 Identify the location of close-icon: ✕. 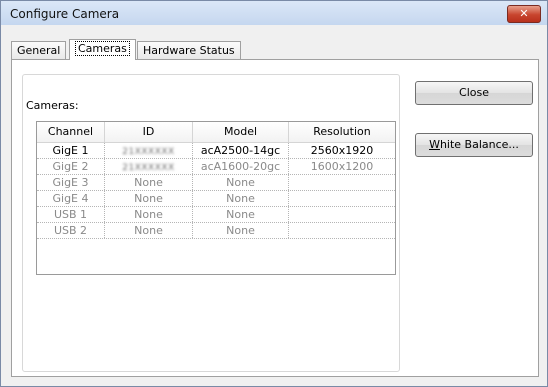
(524, 13).